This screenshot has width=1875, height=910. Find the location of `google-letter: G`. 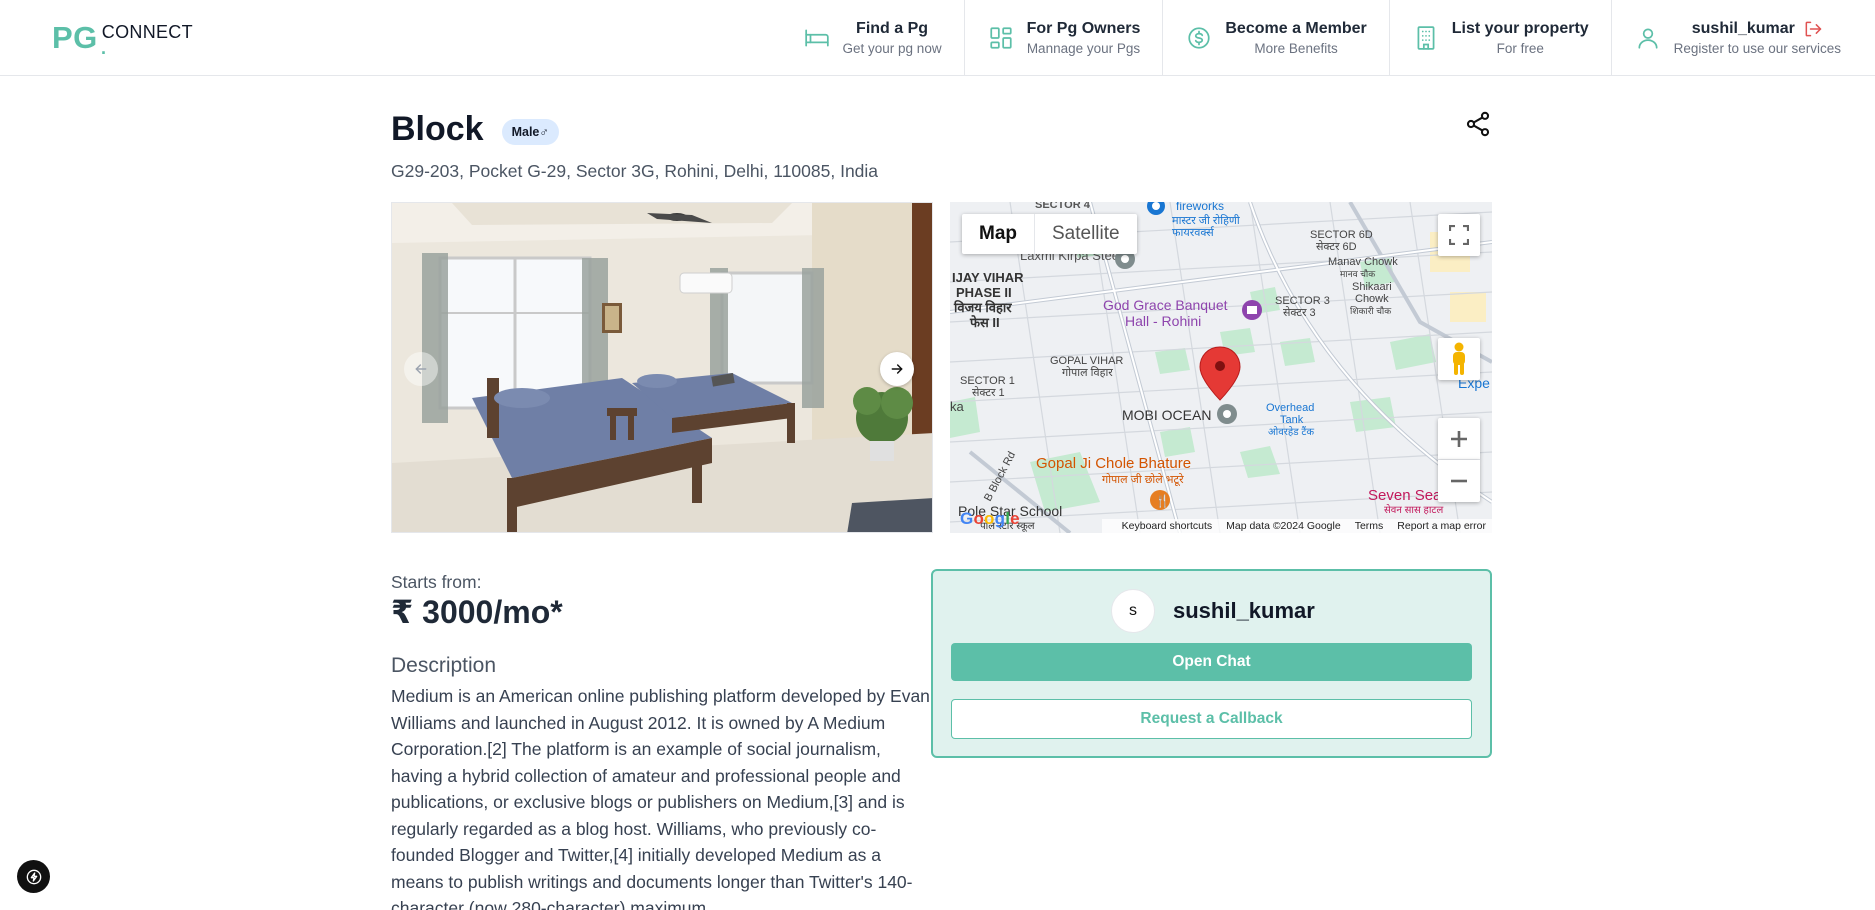

google-letter: G is located at coordinates (967, 518).